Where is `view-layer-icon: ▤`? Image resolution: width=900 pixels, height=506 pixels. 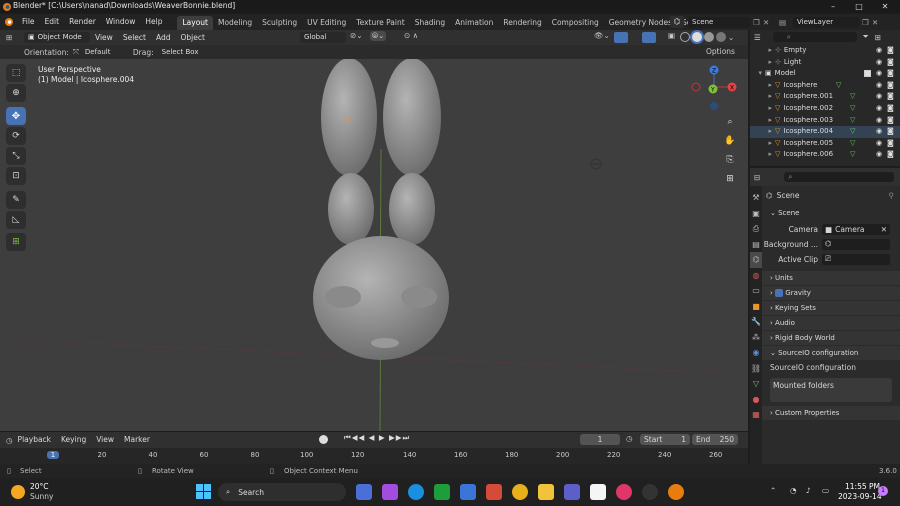
view-layer-icon: ▤ is located at coordinates (785, 22).